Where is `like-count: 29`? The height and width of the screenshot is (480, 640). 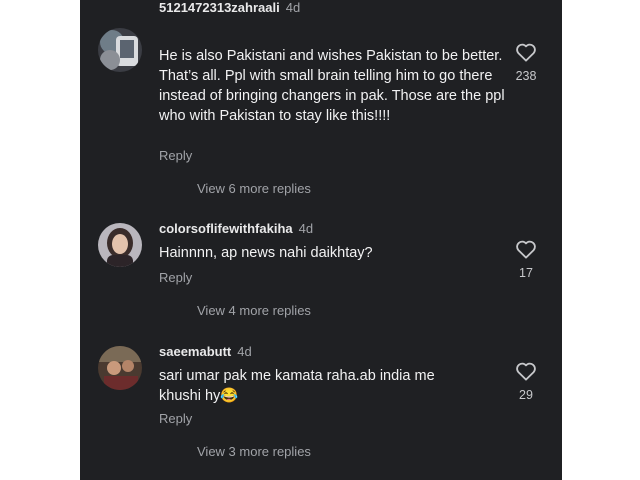 like-count: 29 is located at coordinates (526, 395).